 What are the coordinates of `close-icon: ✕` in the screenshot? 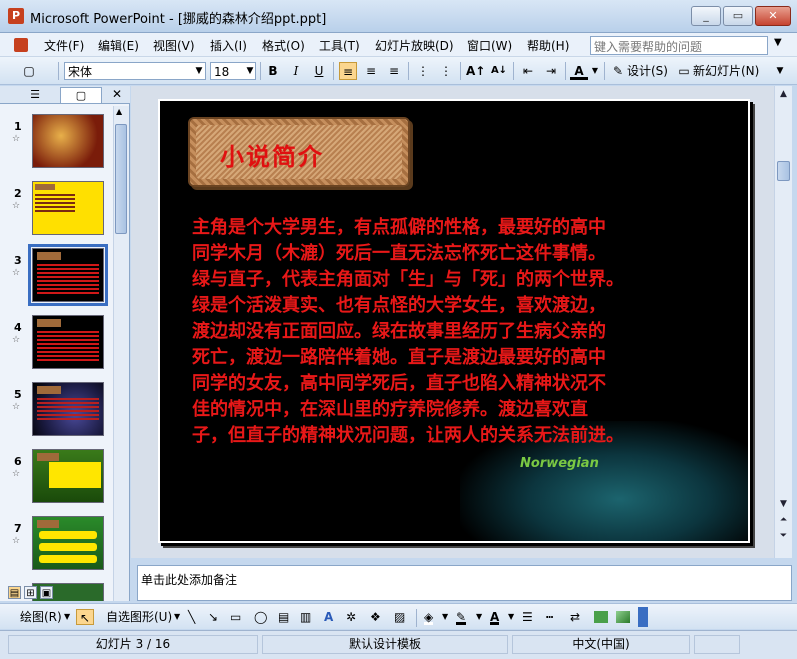 It's located at (117, 94).